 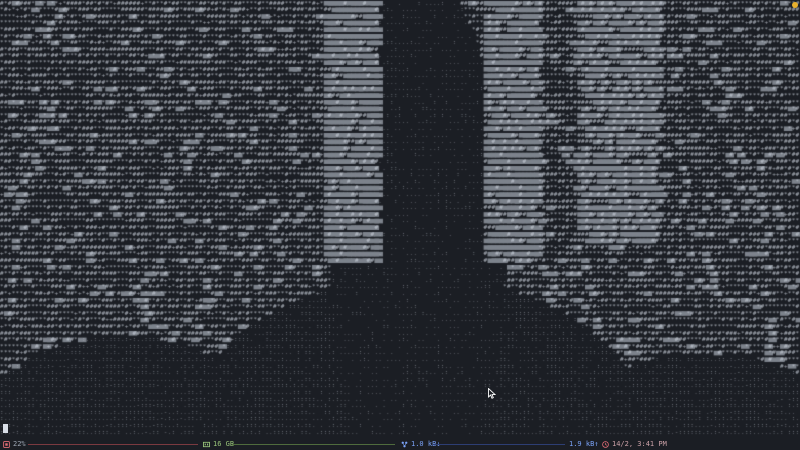 I want to click on notification-dot, so click(x=795, y=5).